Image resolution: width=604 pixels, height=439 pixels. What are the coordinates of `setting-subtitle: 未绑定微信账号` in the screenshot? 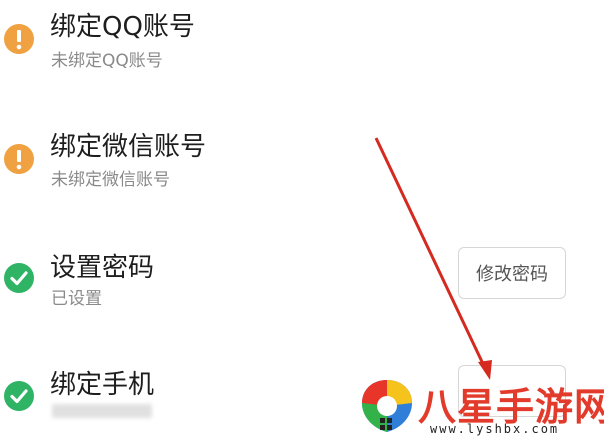 It's located at (110, 180).